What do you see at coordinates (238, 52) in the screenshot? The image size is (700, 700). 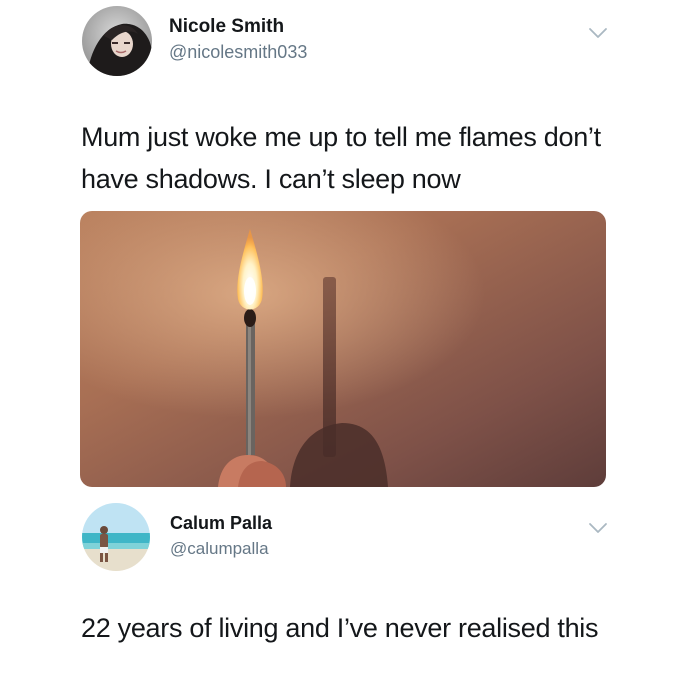 I see `user-handle: @nicolesmith033` at bounding box center [238, 52].